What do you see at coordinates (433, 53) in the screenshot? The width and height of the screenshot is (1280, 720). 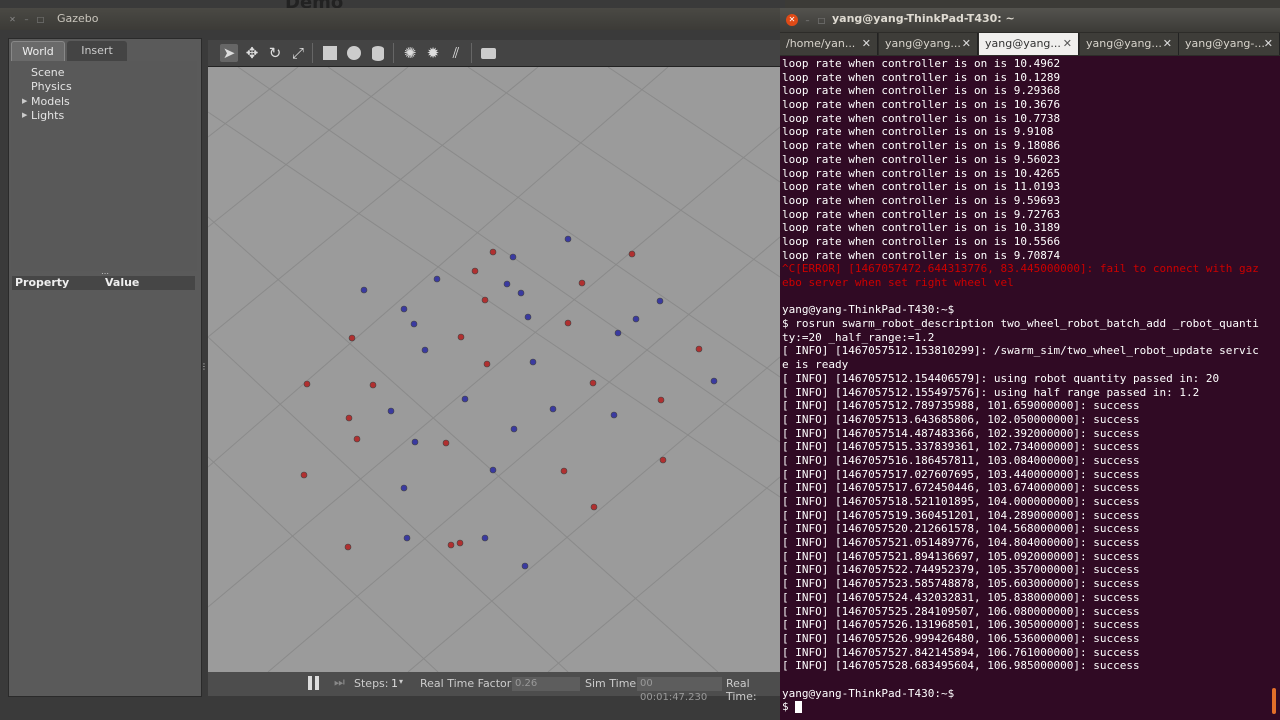 I see `spot-light-icon: ✹` at bounding box center [433, 53].